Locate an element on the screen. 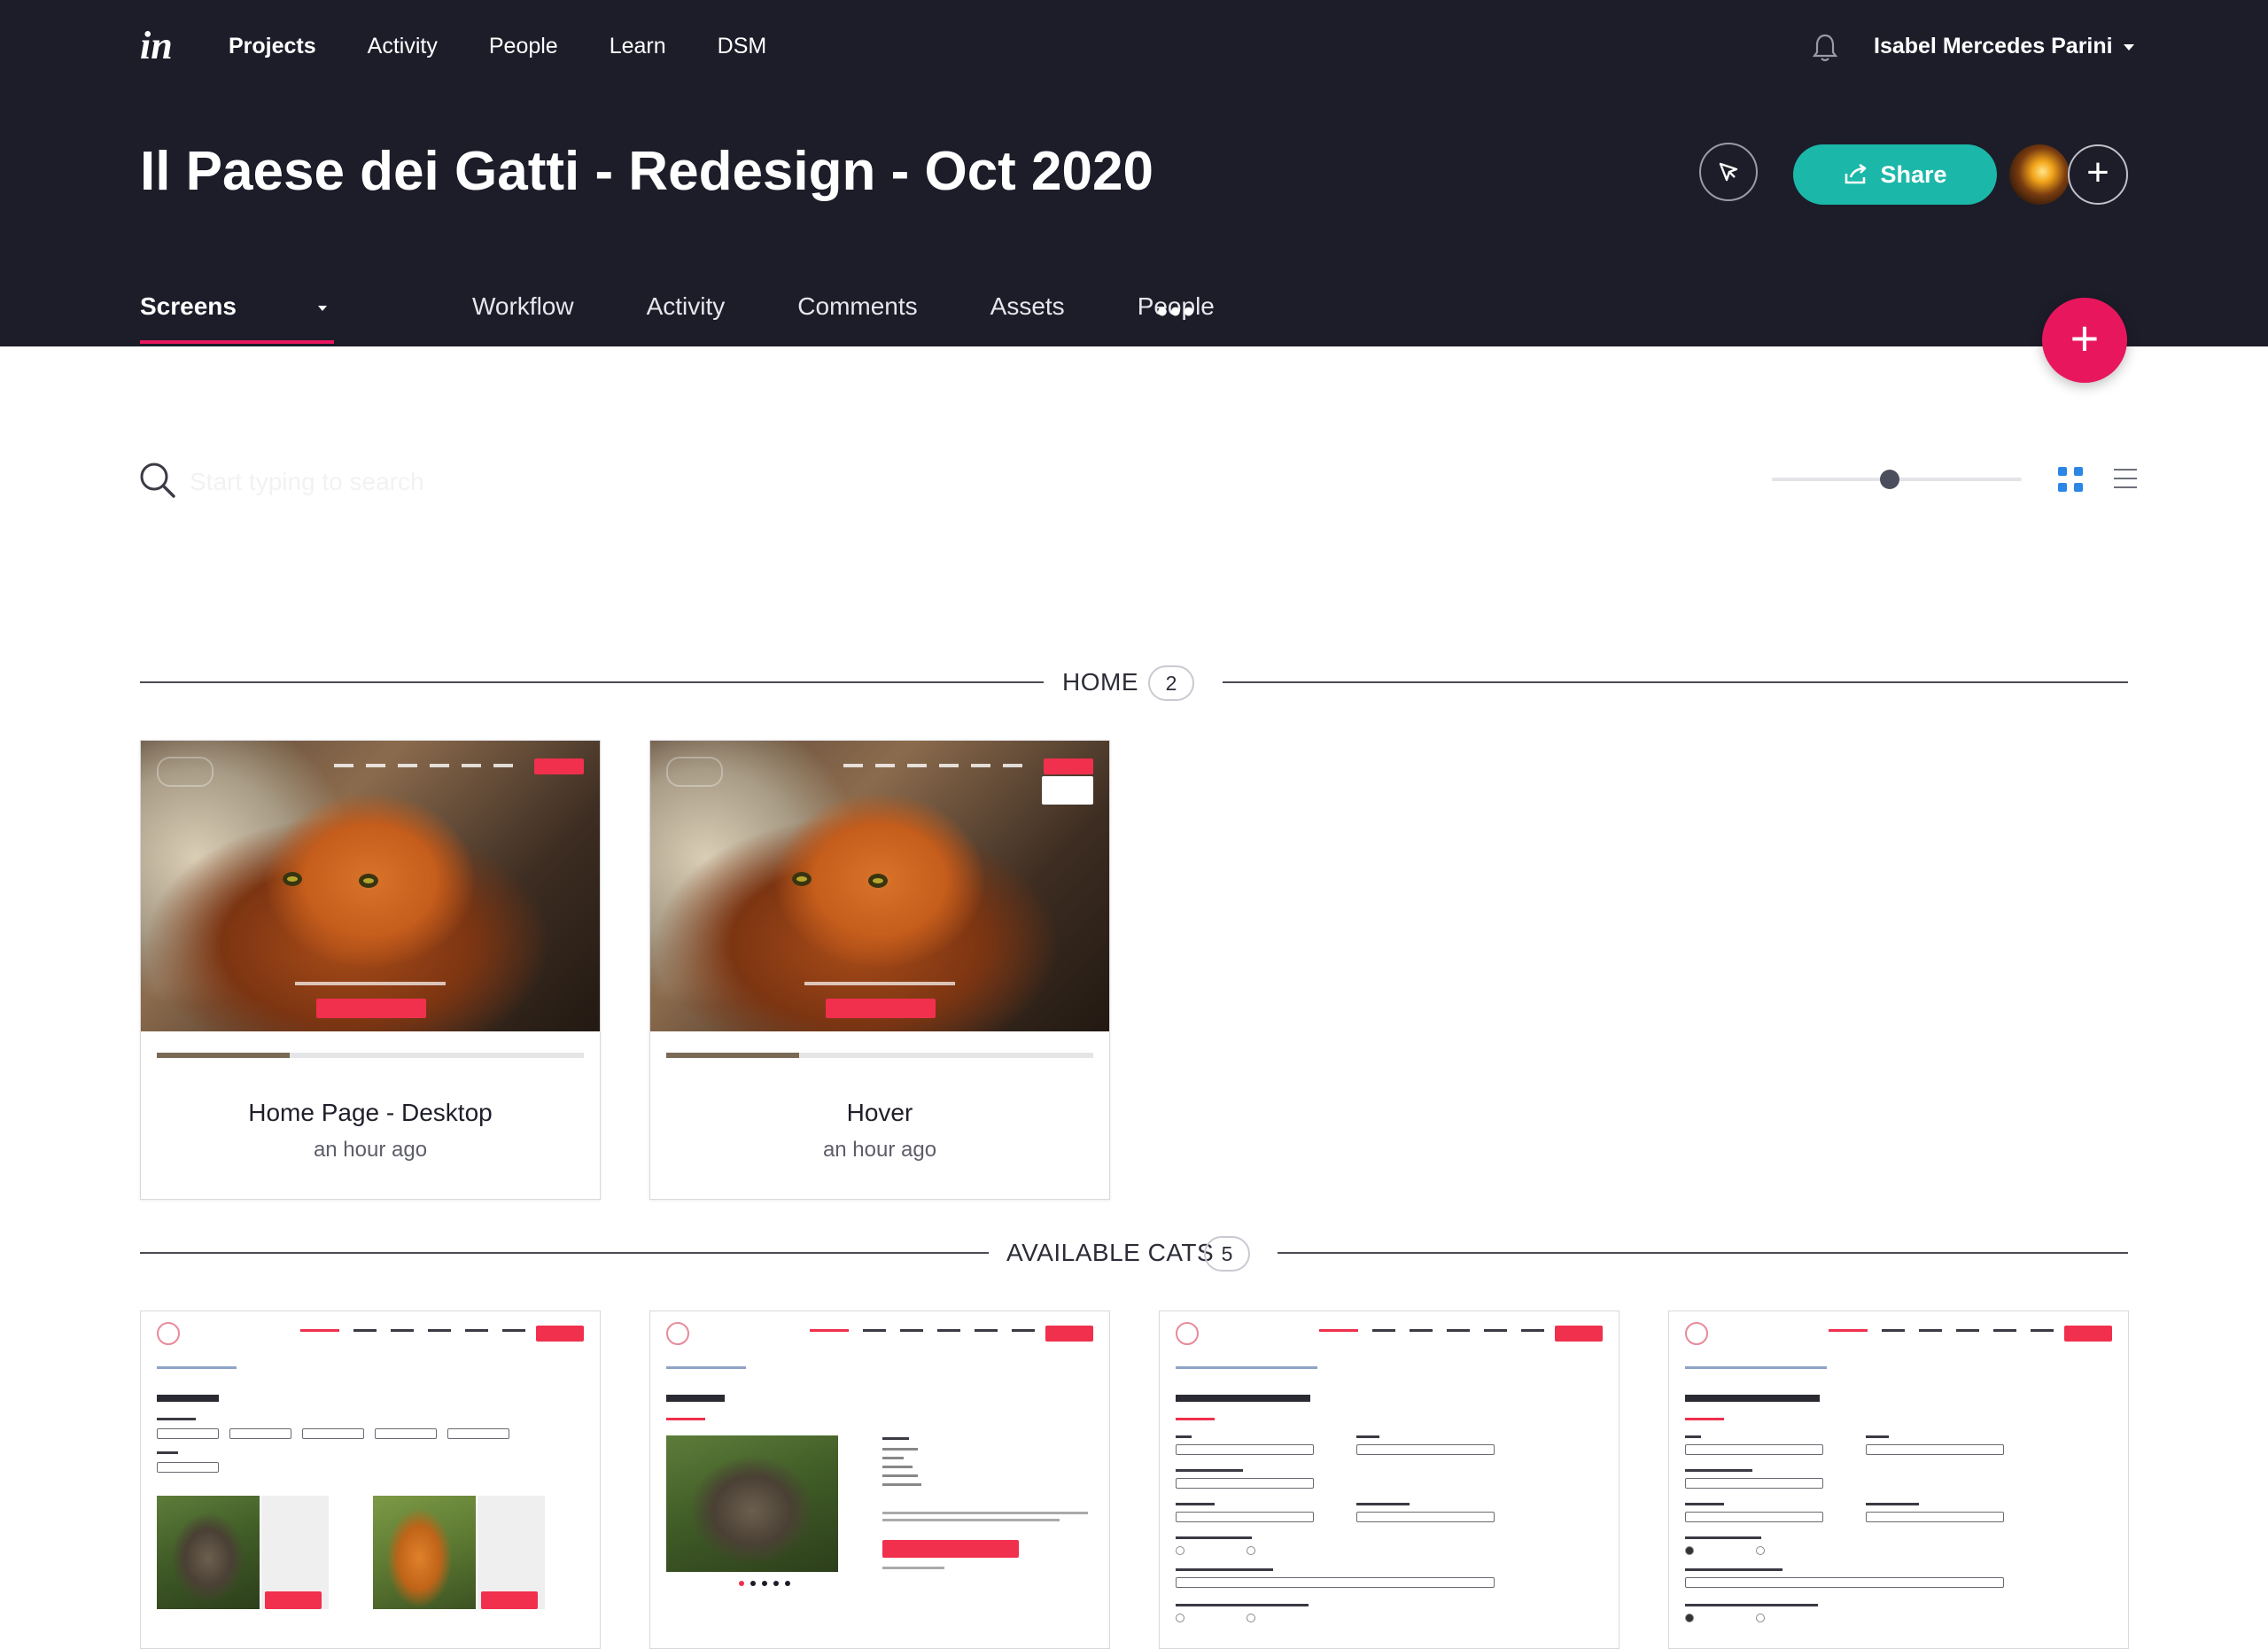 The width and height of the screenshot is (2268, 1649). share-label: Share is located at coordinates (1914, 174).